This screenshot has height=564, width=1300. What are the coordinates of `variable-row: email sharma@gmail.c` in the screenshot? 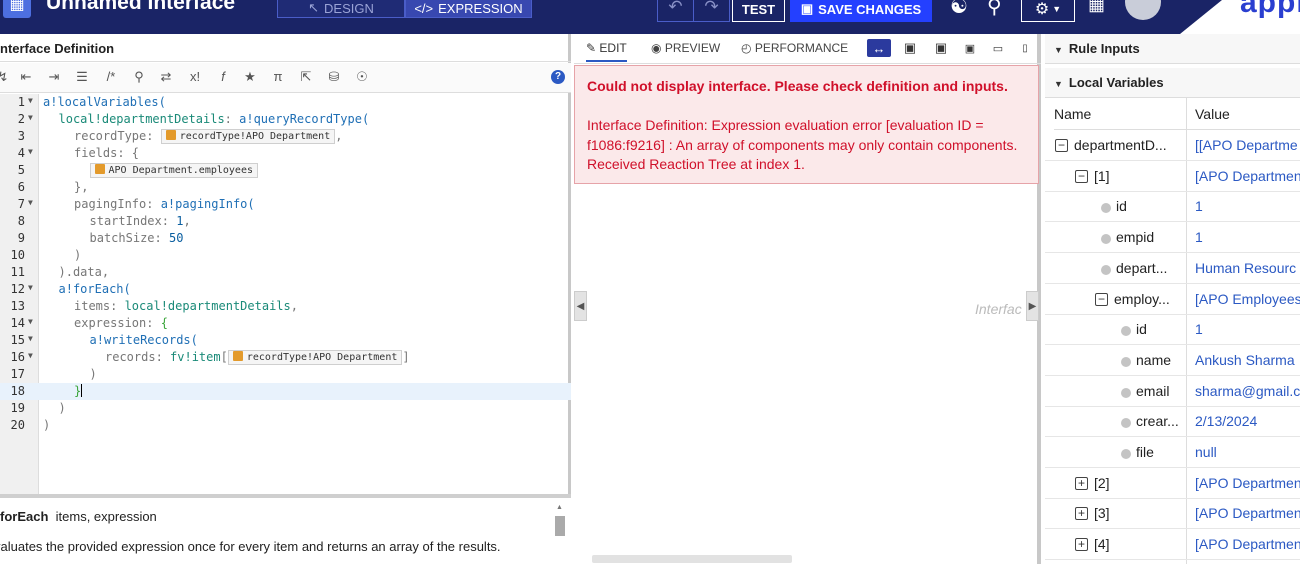 It's located at (1172, 391).